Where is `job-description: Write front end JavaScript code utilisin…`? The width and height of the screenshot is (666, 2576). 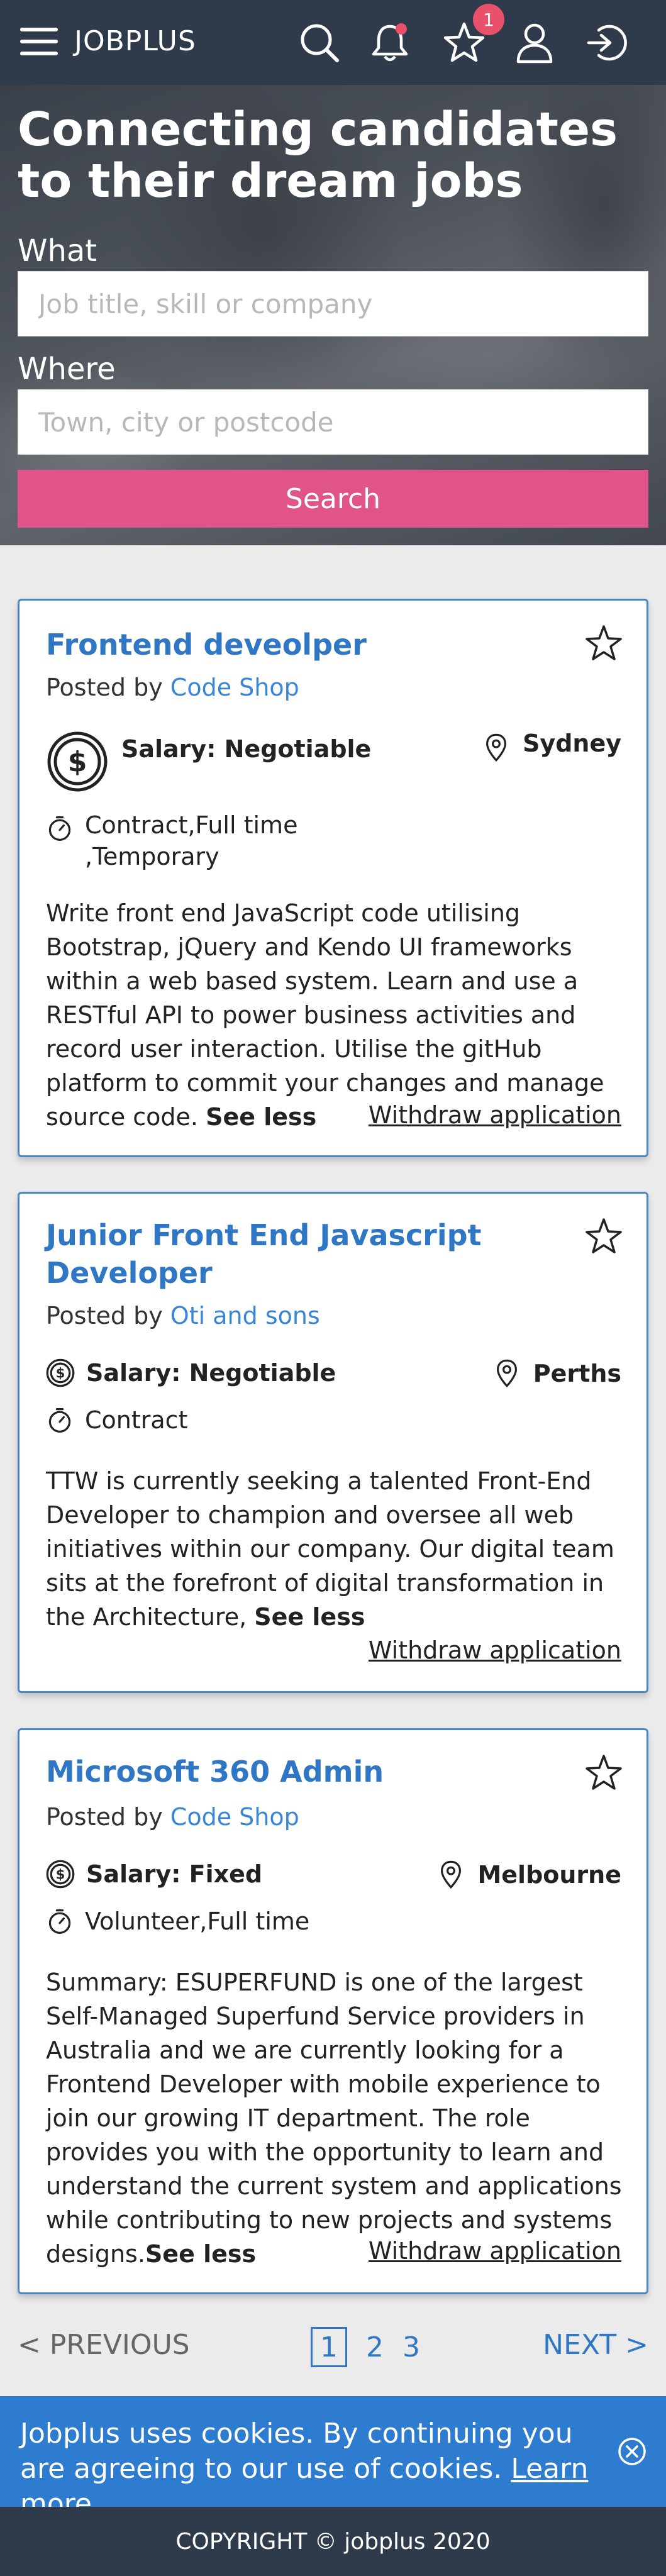 job-description: Write front end JavaScript code utilisin… is located at coordinates (325, 1015).